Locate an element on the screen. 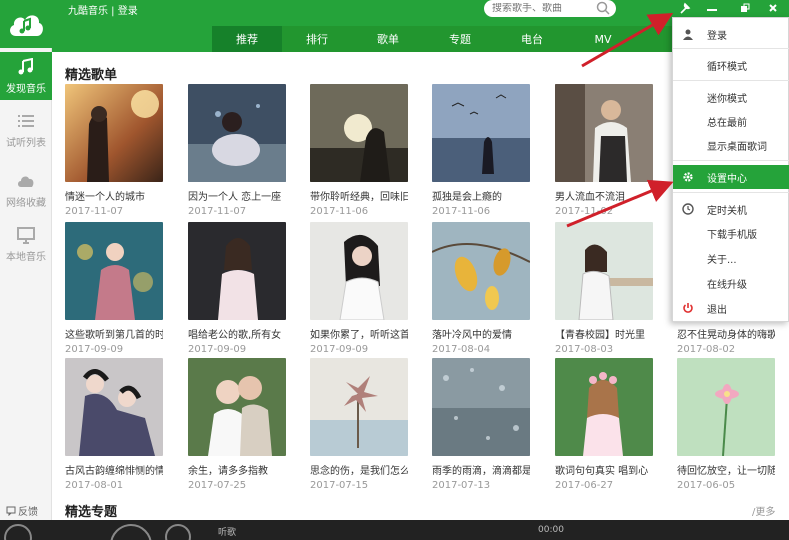 The height and width of the screenshot is (540, 789). minimize-button is located at coordinates (712, 8).